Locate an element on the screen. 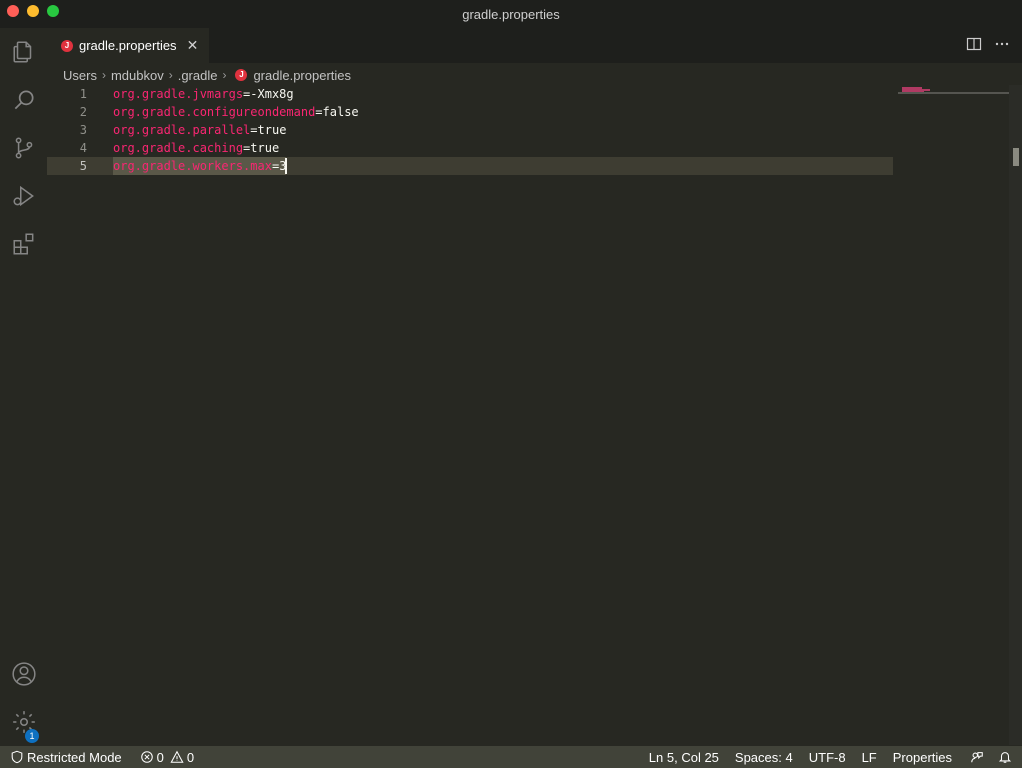 Image resolution: width=1022 pixels, height=768 pixels. property-value: -Xmx8g is located at coordinates (272, 94).